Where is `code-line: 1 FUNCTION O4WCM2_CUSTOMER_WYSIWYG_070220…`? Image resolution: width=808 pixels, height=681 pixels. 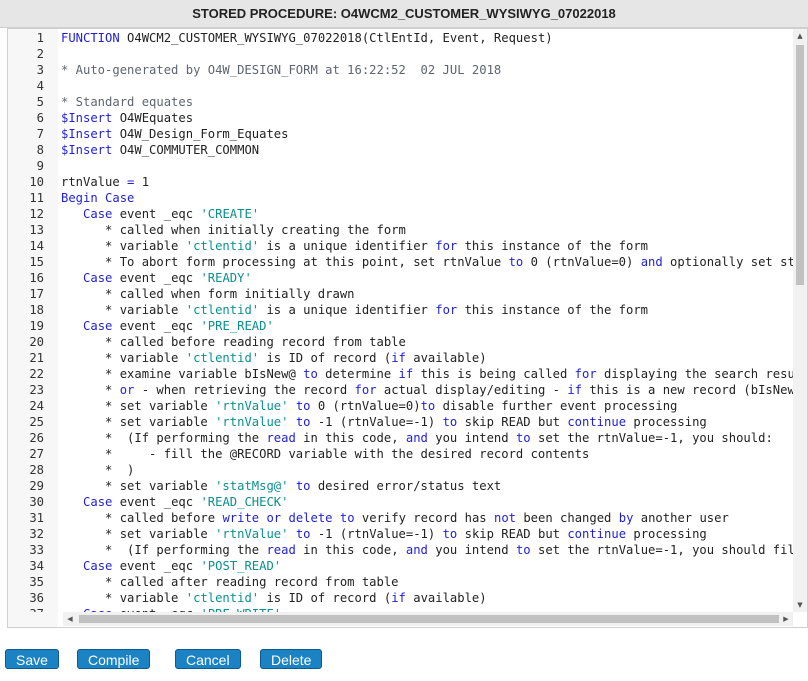
code-line: 1 FUNCTION O4WCM2_CUSTOMER_WYSIWYG_070220… is located at coordinates (400, 38).